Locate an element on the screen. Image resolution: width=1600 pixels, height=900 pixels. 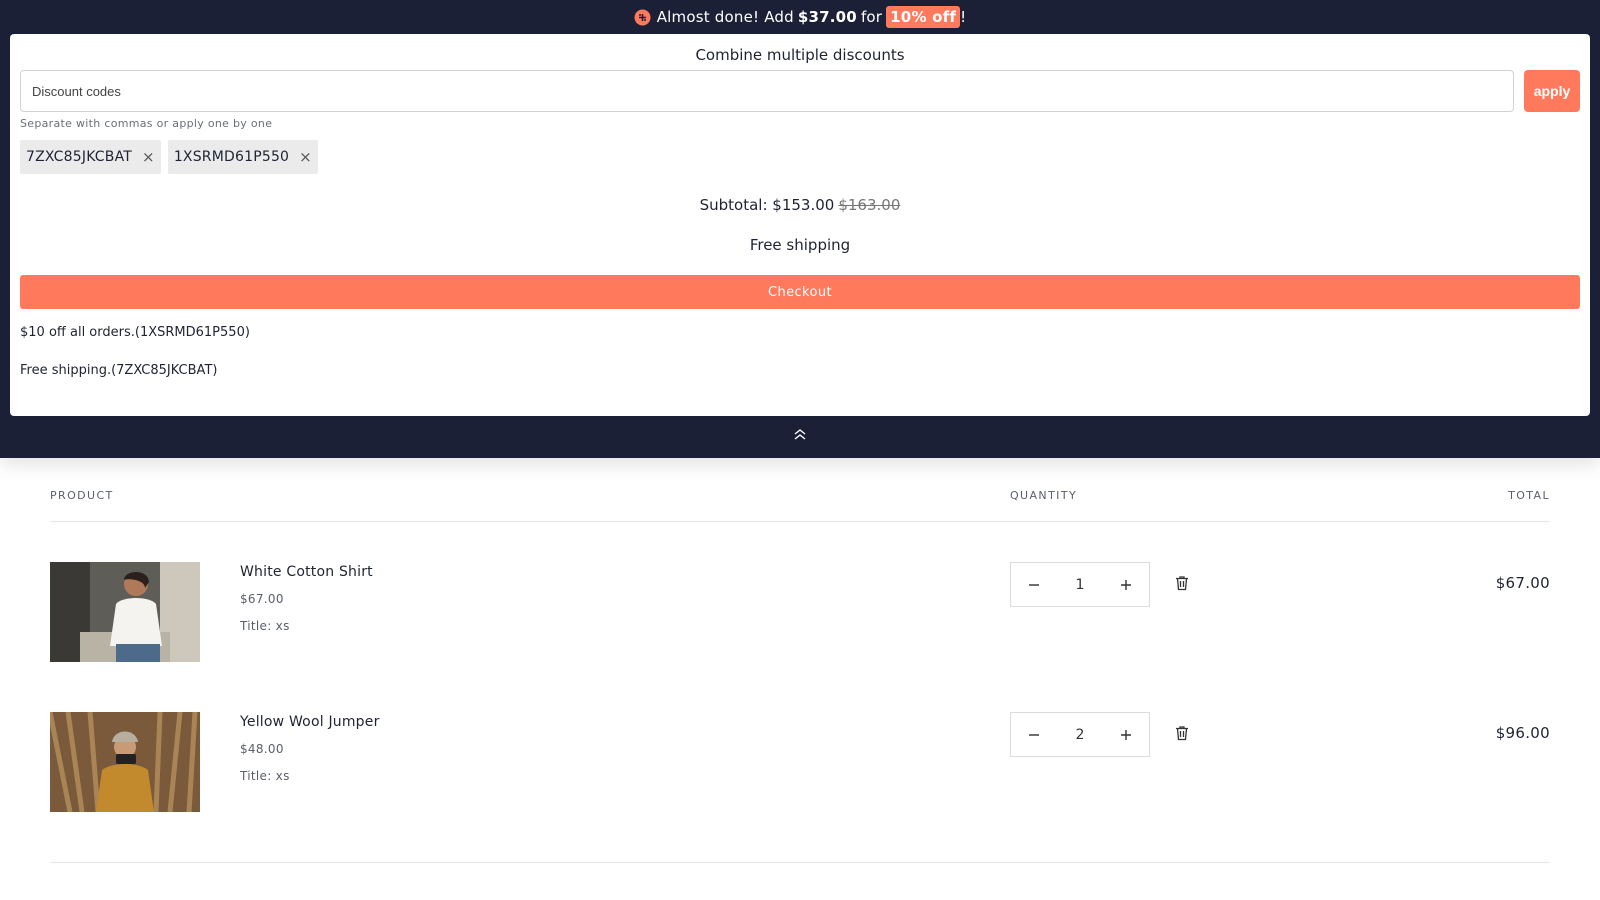
quantity-stepper: 1 is located at coordinates (1080, 584).